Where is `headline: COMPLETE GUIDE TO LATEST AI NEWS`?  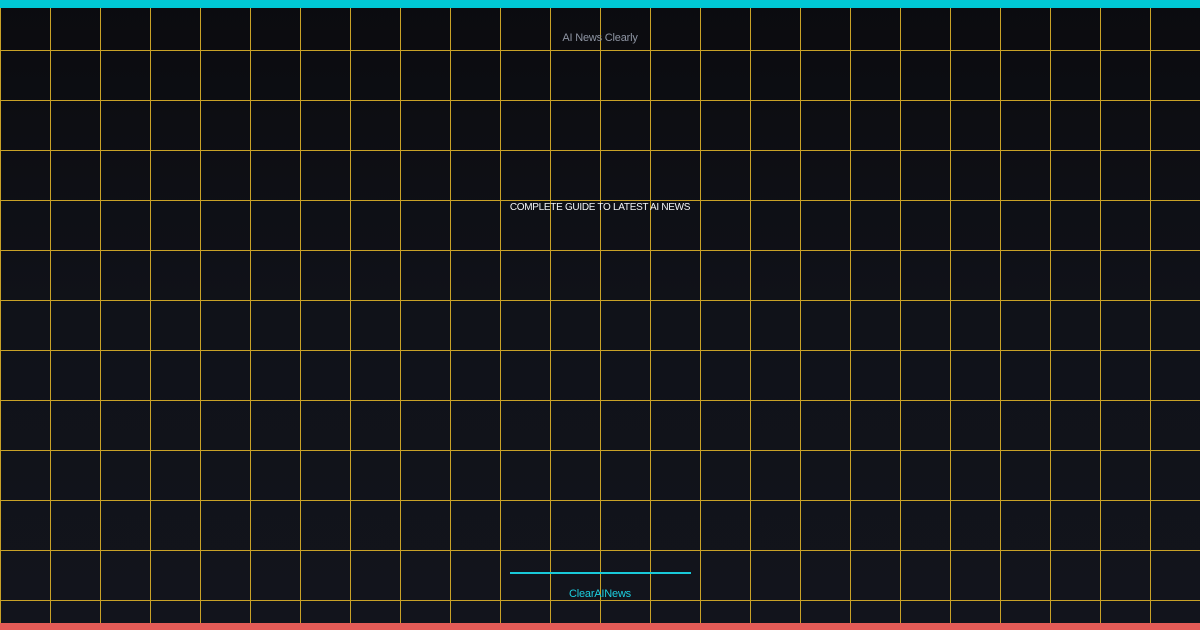
headline: COMPLETE GUIDE TO LATEST AI NEWS is located at coordinates (600, 207).